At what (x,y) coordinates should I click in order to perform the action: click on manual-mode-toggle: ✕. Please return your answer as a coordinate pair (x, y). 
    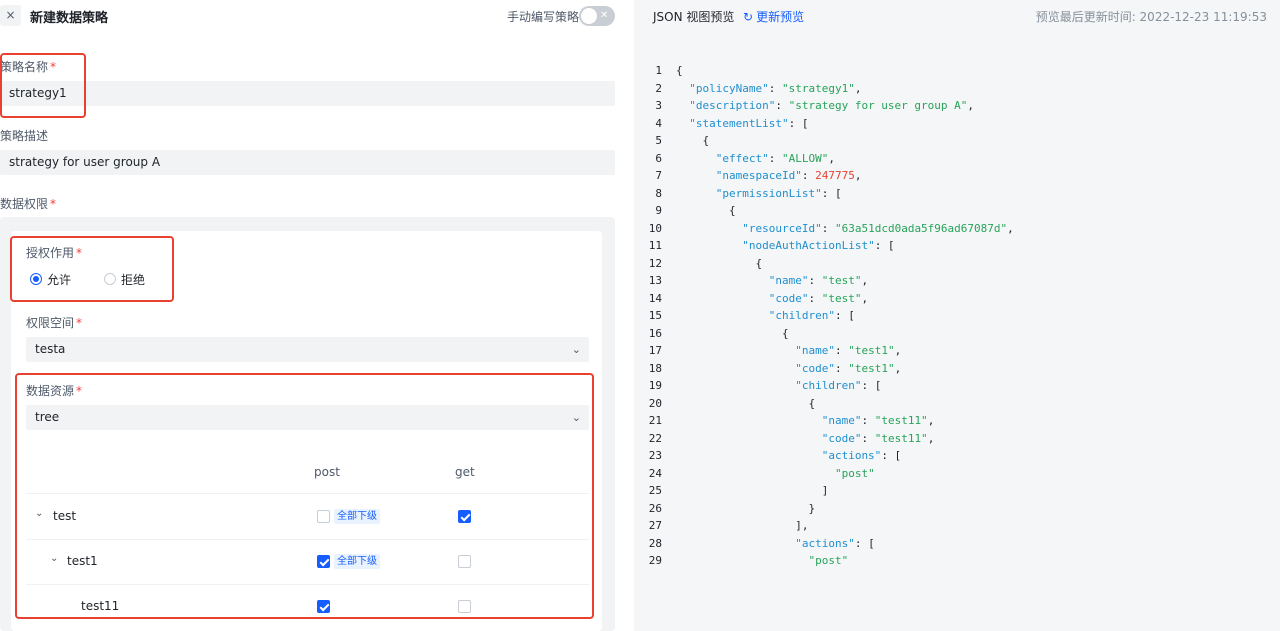
    Looking at the image, I should click on (597, 16).